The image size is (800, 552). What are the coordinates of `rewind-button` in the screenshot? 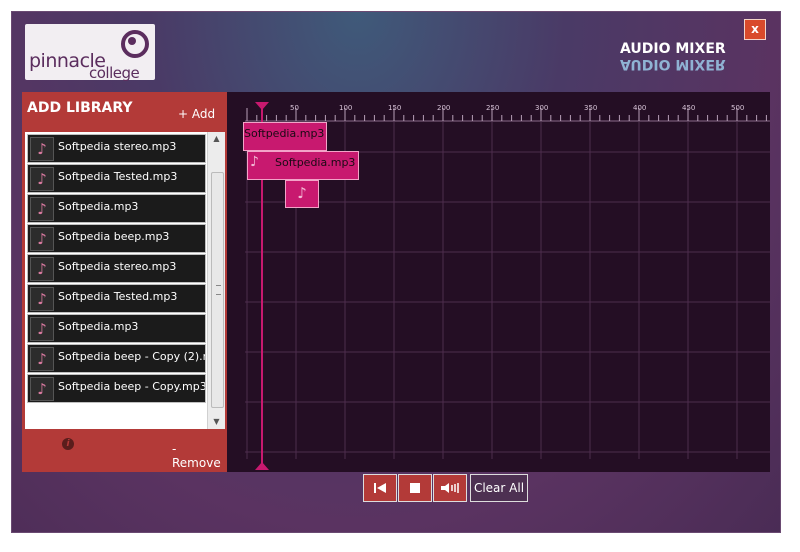 It's located at (380, 488).